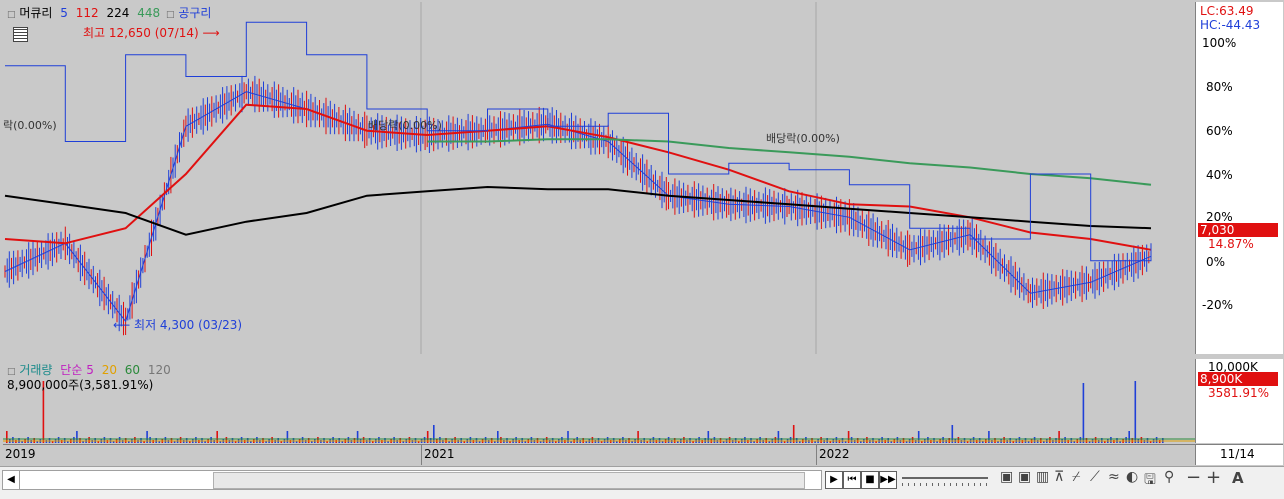 This screenshot has width=1284, height=499. Describe the element at coordinates (1150, 481) in the screenshot. I see `save-icon: 🖫` at that location.